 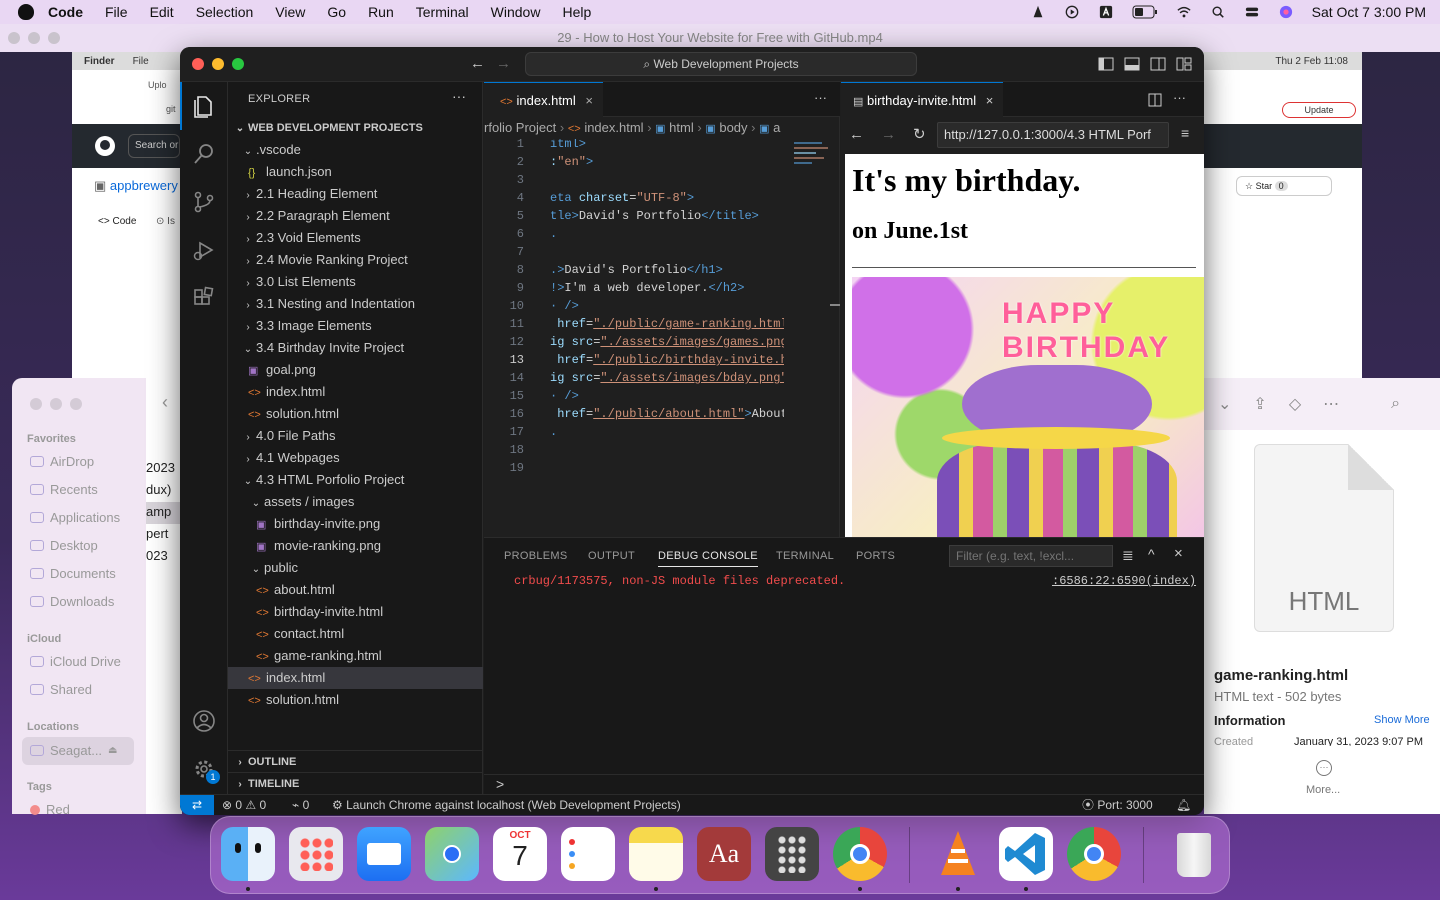 I want to click on console-filter-input, so click(x=1031, y=556).